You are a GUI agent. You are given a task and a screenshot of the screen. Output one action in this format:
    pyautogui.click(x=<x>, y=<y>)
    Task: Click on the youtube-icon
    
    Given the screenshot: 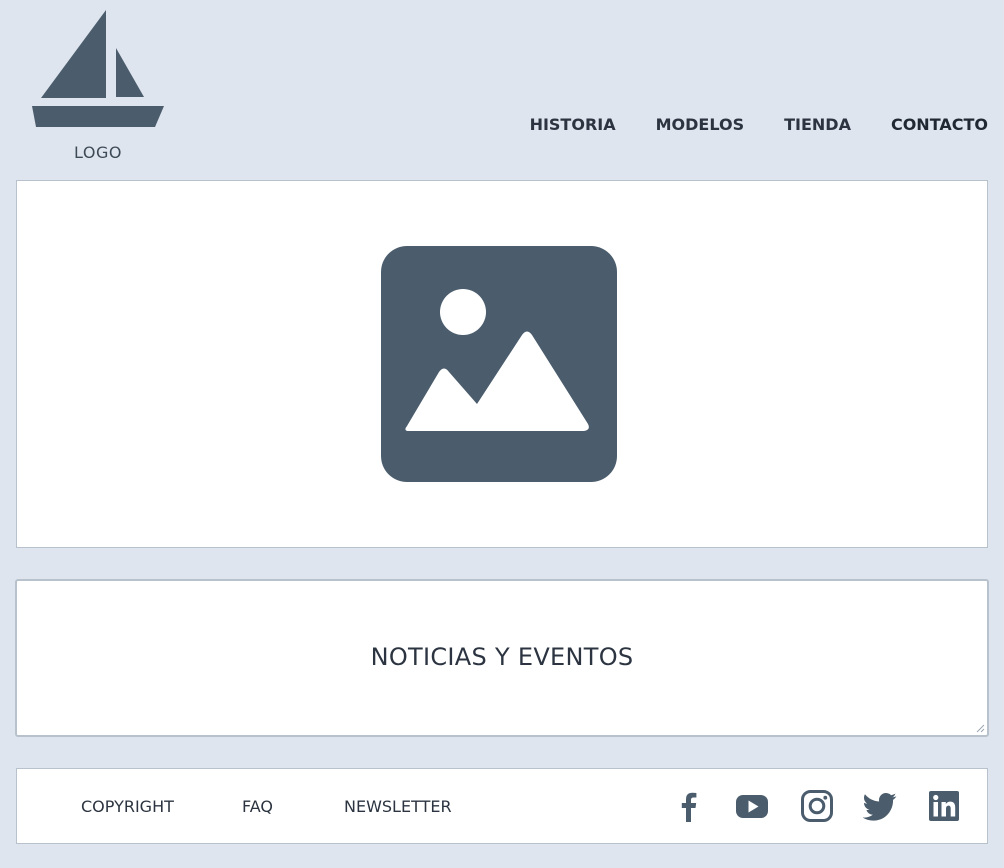 What is the action you would take?
    pyautogui.click(x=752, y=806)
    